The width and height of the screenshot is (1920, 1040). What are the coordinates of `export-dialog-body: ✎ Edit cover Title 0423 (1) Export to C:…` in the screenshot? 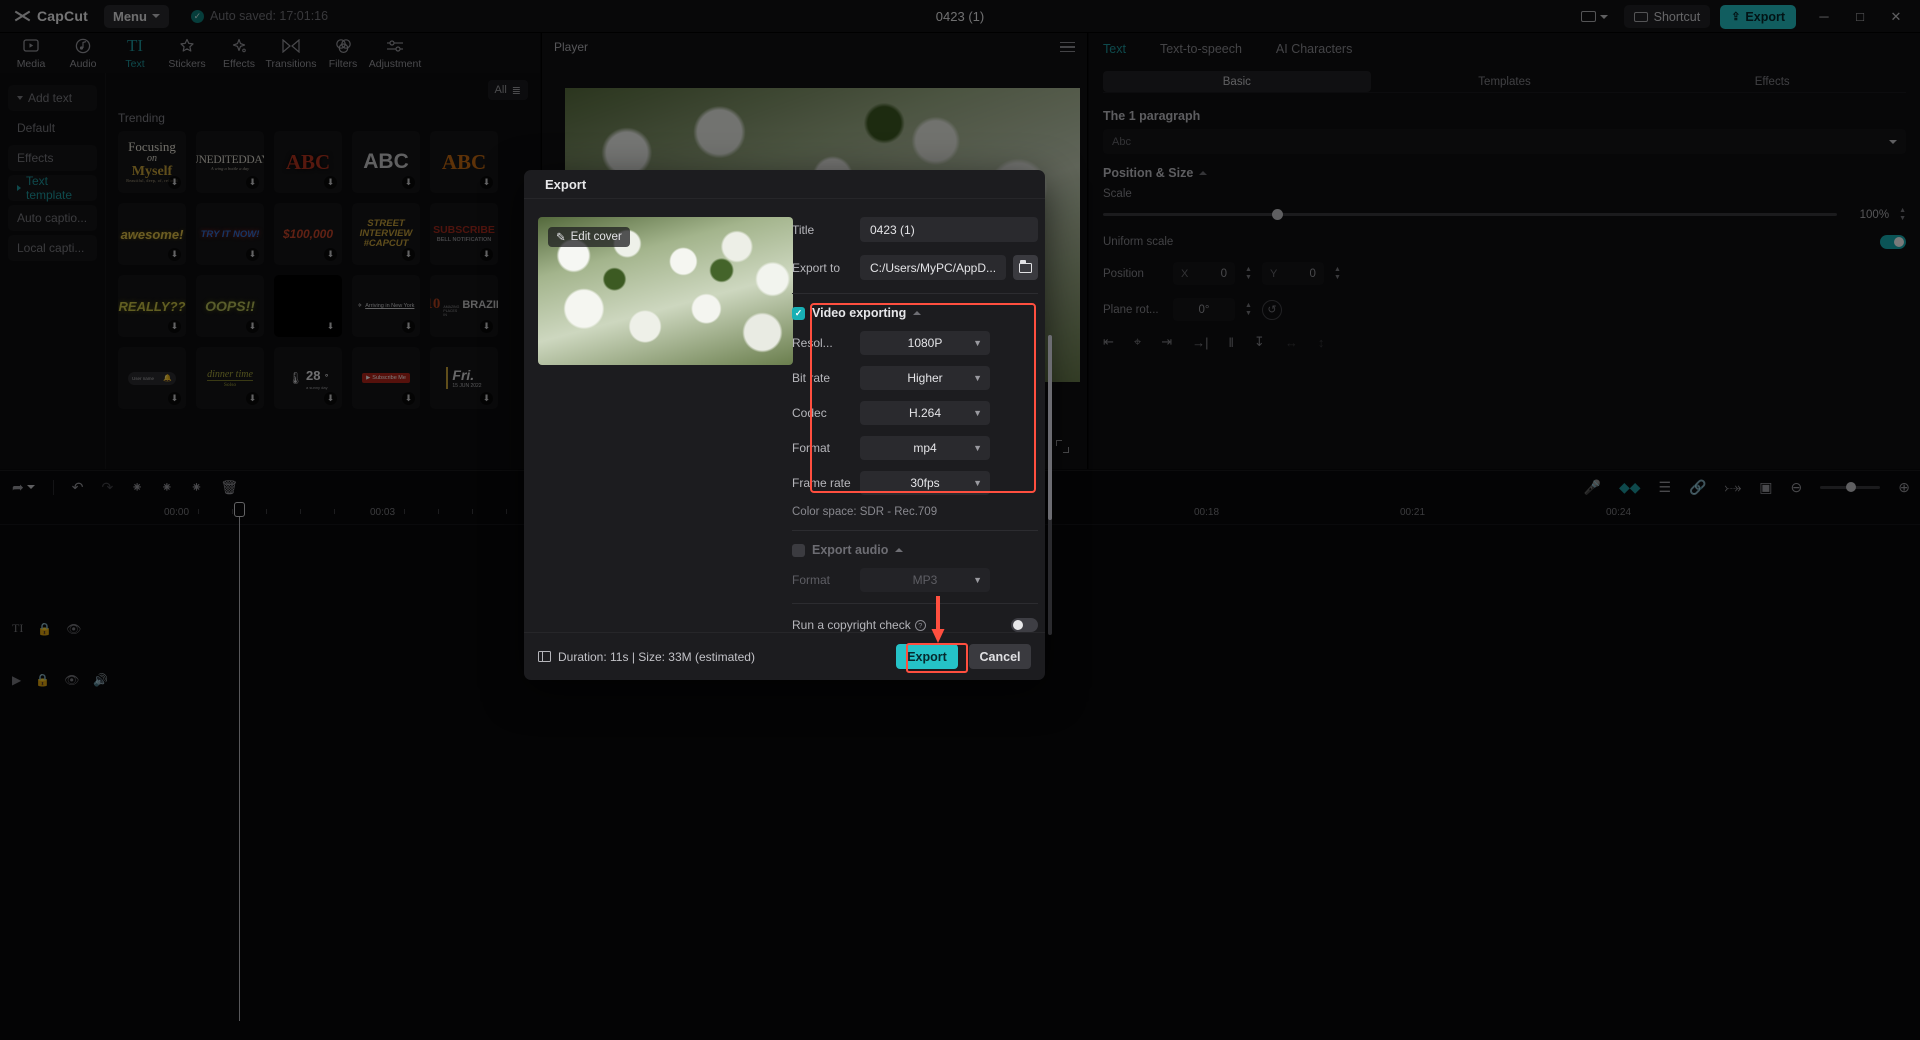 It's located at (788, 417).